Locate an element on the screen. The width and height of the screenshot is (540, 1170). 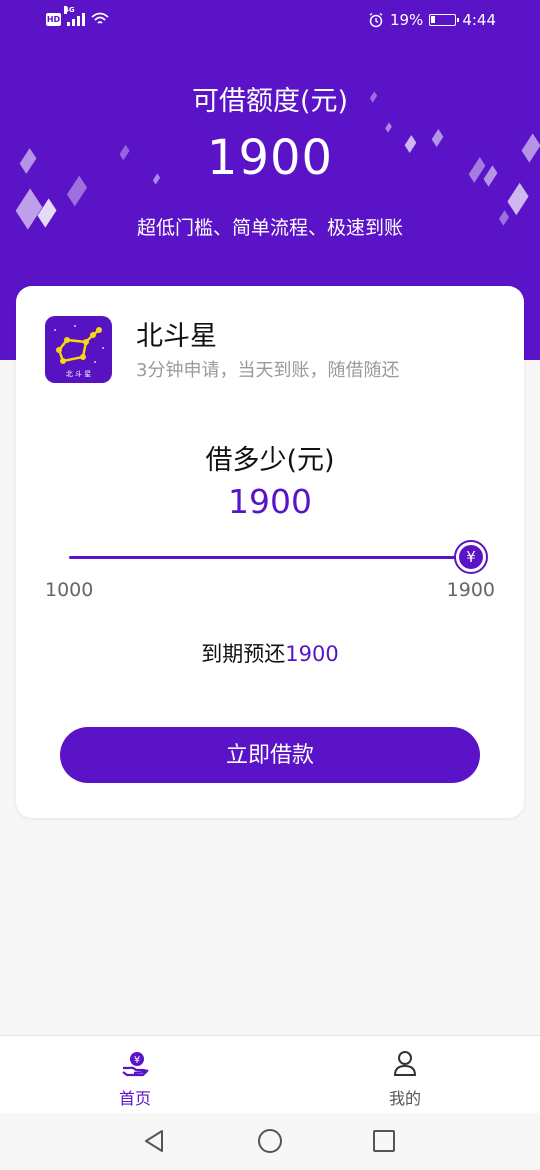
amount-slider-fill is located at coordinates (270, 557).